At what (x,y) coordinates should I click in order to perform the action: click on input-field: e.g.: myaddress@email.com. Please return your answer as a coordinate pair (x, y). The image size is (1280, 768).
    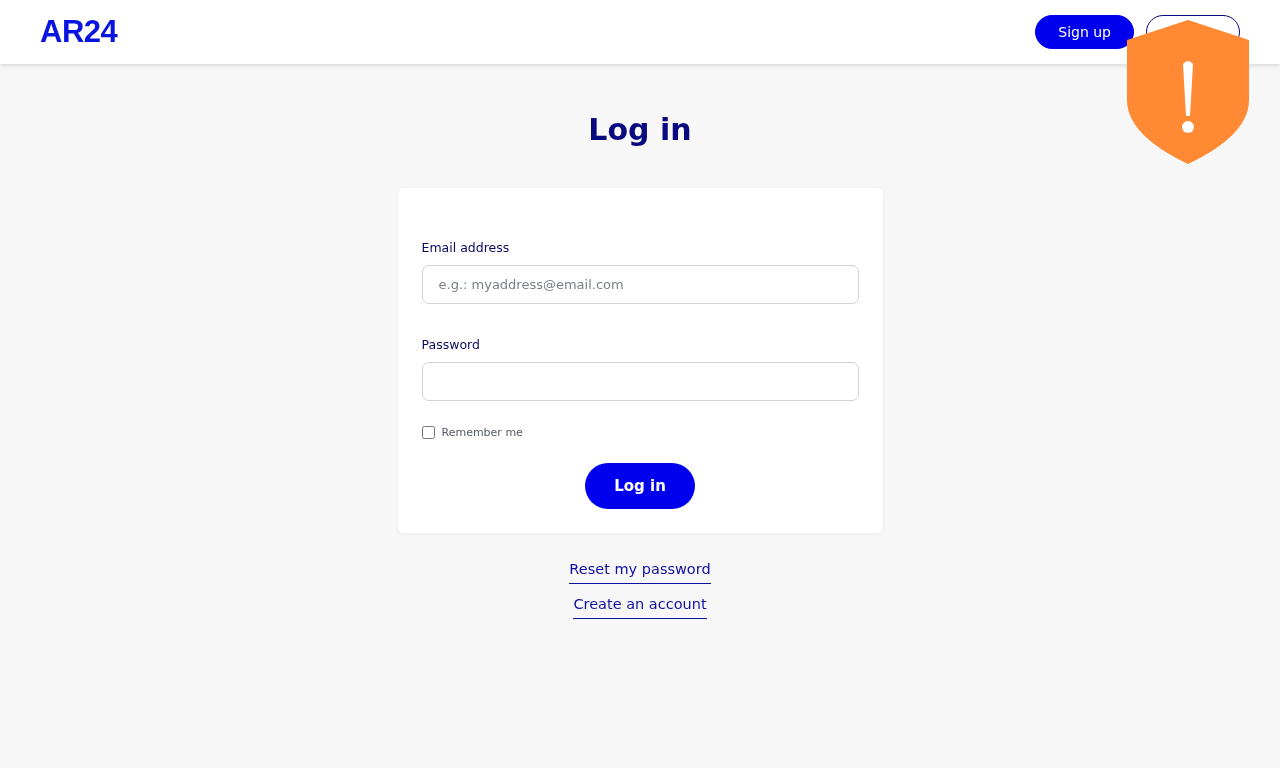
    Looking at the image, I should click on (640, 284).